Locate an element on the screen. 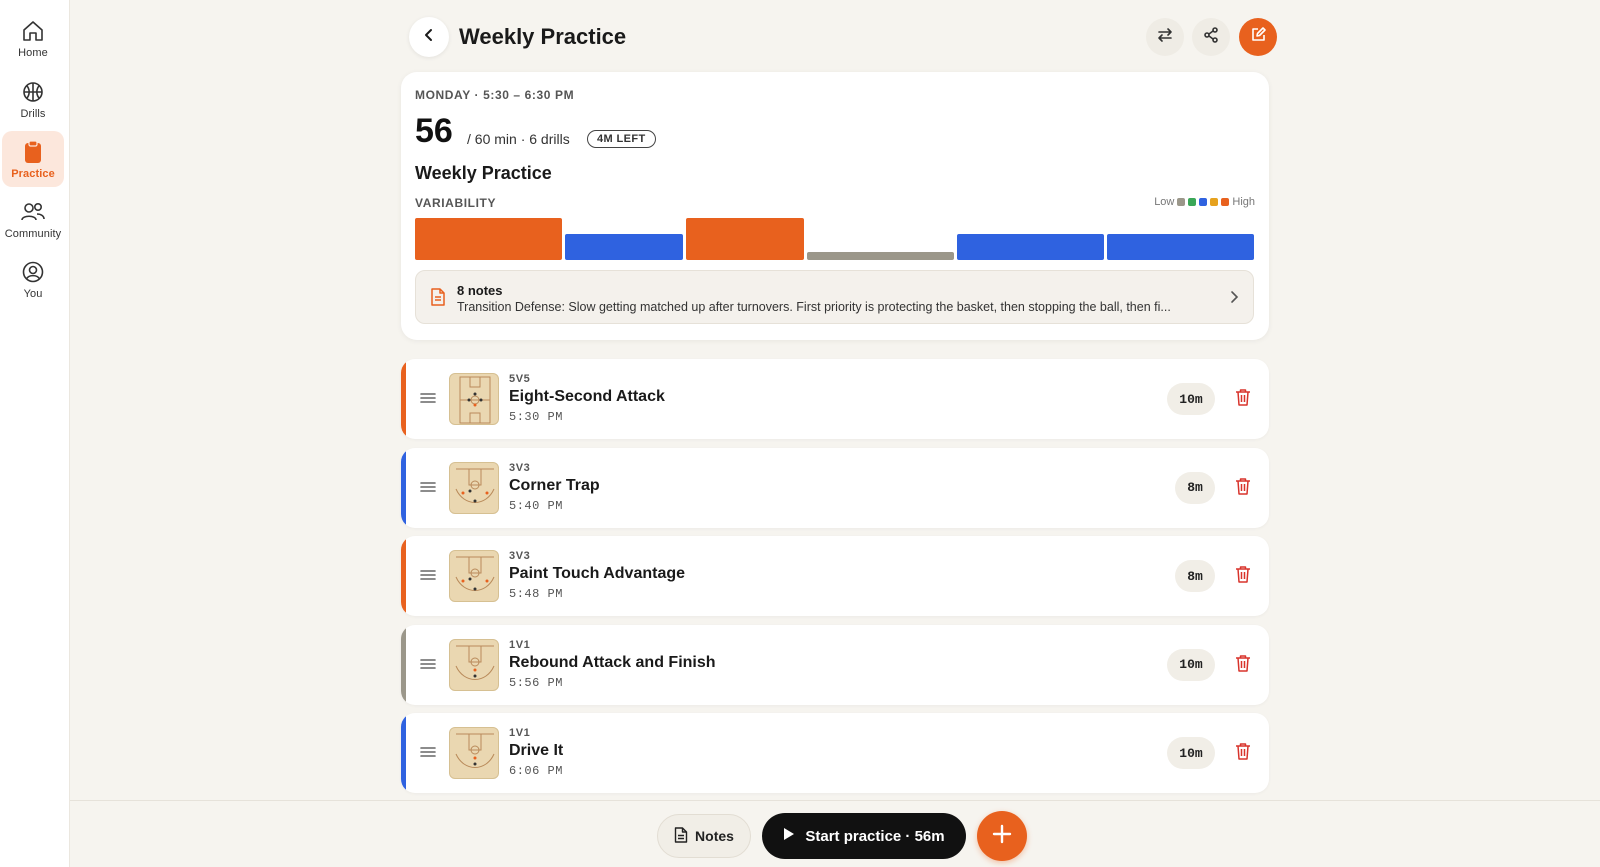 The width and height of the screenshot is (1600, 867). legend-high-label: High is located at coordinates (1243, 202).